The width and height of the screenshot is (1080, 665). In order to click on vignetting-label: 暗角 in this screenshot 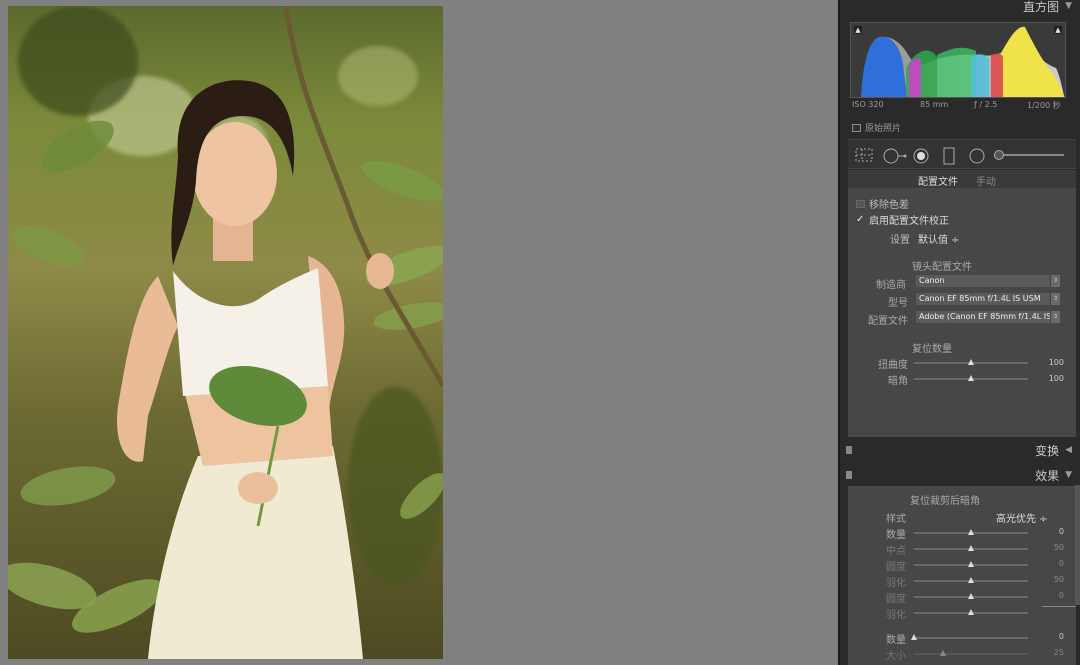, I will do `click(898, 381)`.